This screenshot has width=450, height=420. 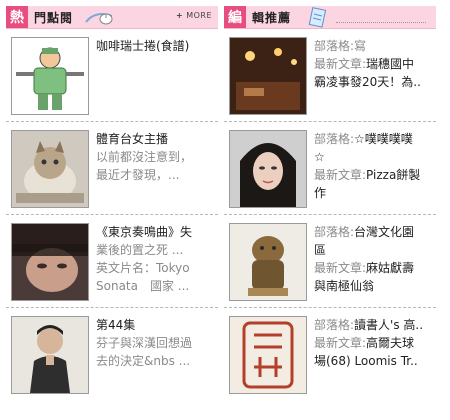 I want to click on figurine-photo, so click(x=268, y=262).